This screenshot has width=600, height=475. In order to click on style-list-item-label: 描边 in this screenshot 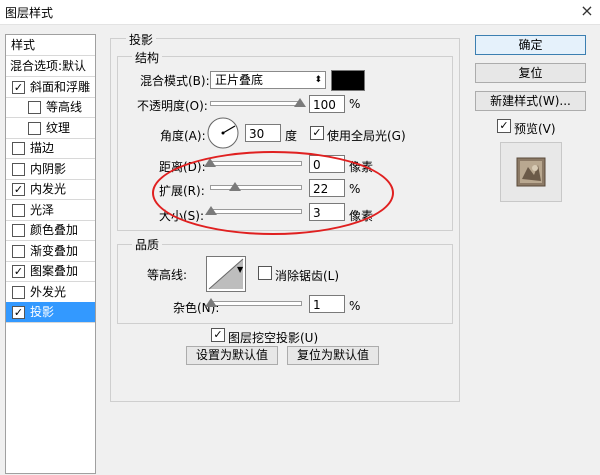, I will do `click(42, 148)`.